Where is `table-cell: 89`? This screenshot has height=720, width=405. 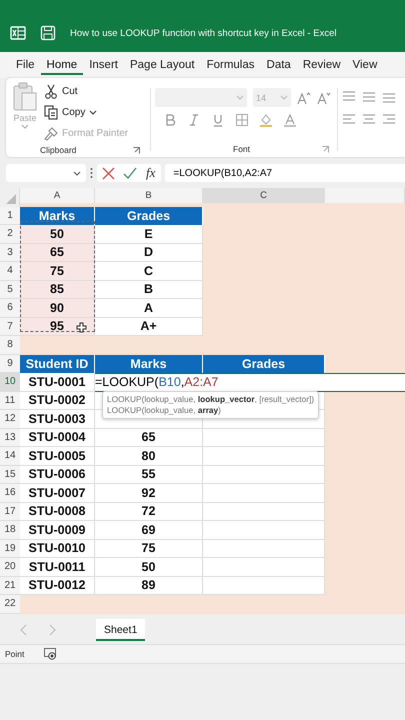 table-cell: 89 is located at coordinates (149, 585).